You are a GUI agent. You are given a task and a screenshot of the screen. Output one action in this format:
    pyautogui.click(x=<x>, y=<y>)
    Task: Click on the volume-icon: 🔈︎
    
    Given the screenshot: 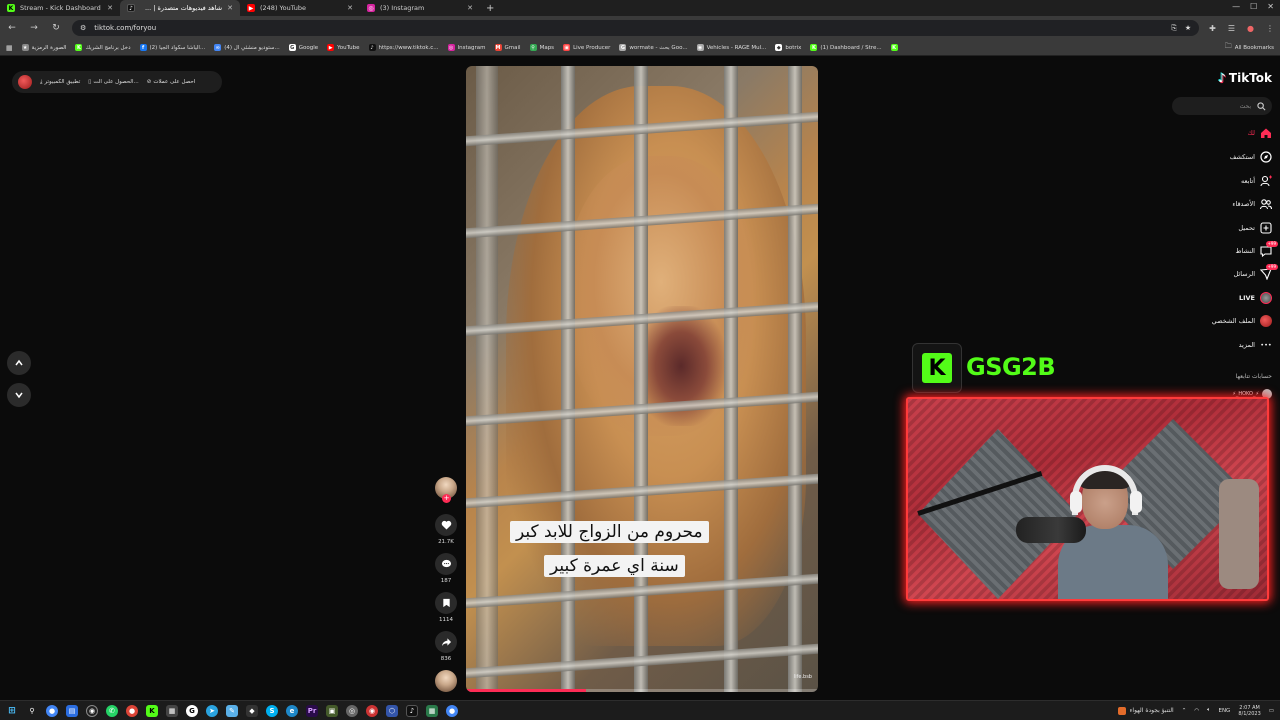 What is the action you would take?
    pyautogui.click(x=1208, y=710)
    